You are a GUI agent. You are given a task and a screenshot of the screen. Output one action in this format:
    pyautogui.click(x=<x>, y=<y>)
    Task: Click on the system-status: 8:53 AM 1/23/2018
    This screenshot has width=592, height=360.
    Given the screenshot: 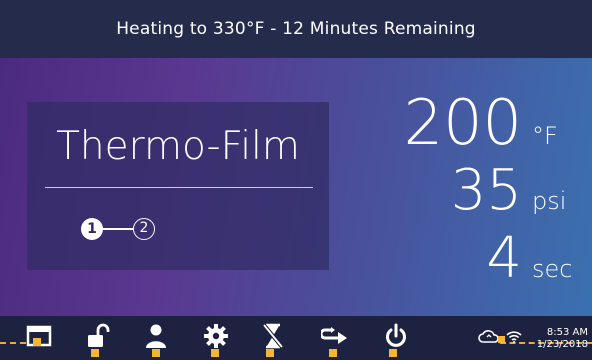 What is the action you would take?
    pyautogui.click(x=533, y=340)
    